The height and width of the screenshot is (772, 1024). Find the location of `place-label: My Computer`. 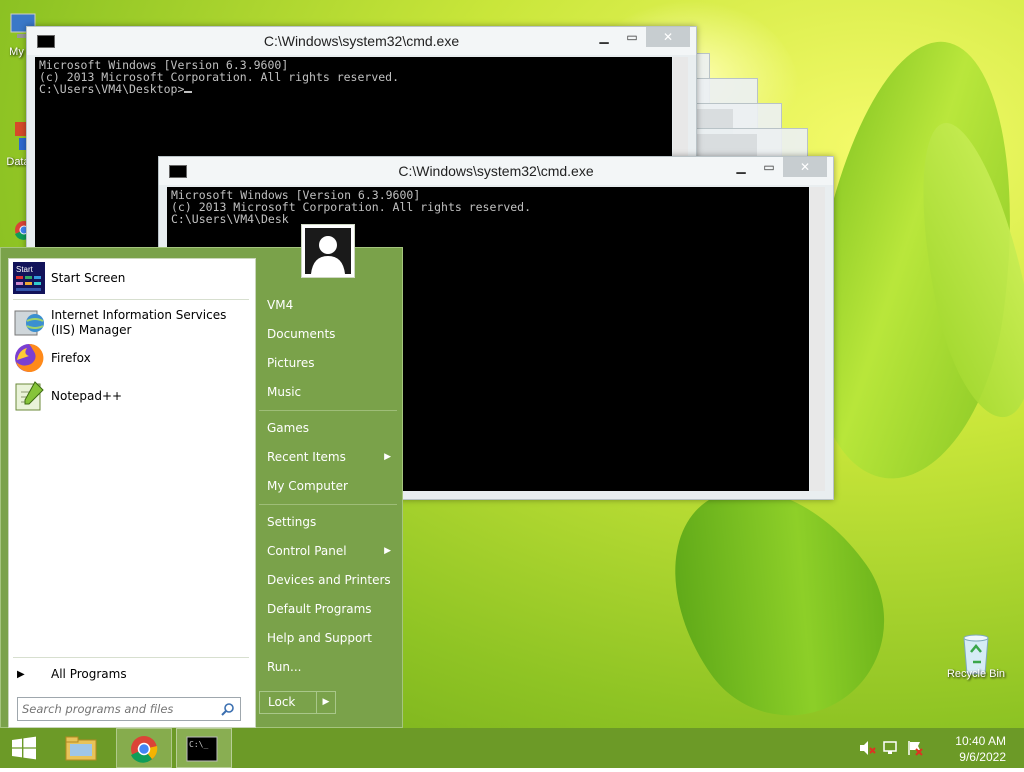

place-label: My Computer is located at coordinates (307, 486).